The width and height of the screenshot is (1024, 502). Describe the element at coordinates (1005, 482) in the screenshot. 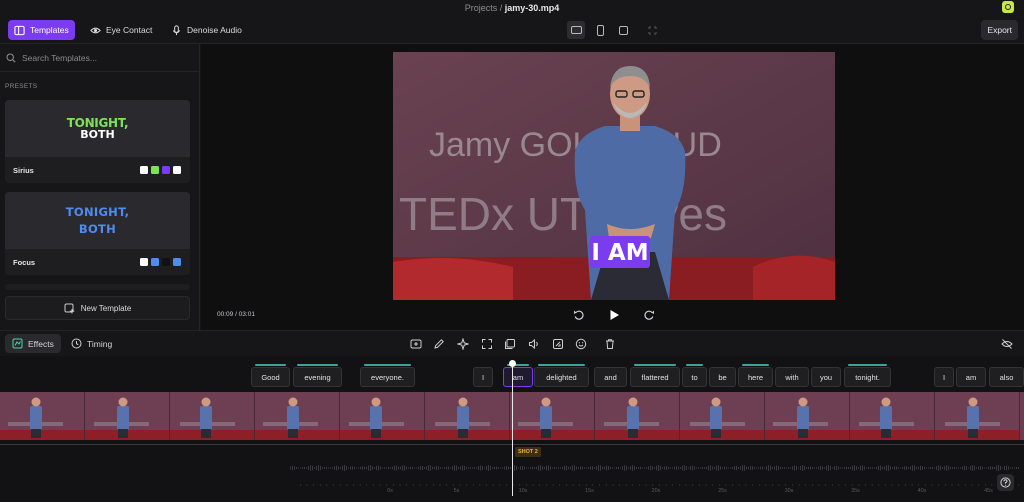

I see `help-button` at that location.